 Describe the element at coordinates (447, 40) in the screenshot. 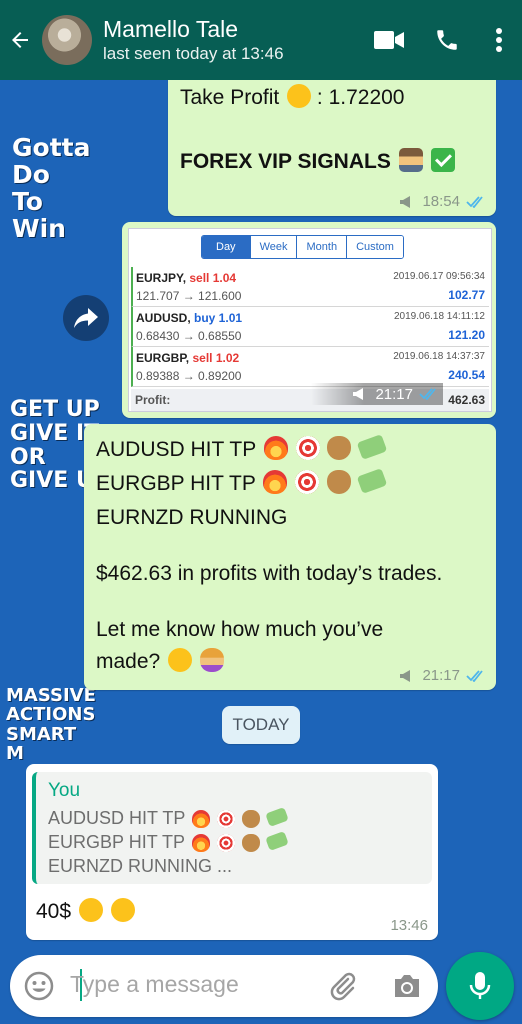

I see `voice-call-button` at that location.